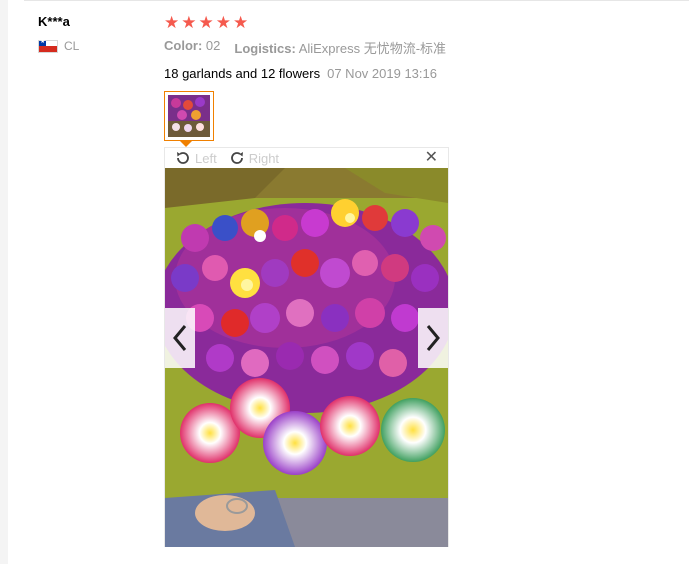 The height and width of the screenshot is (564, 689). Describe the element at coordinates (242, 73) in the screenshot. I see `review-text: 18 garlands and 12 flowers` at that location.